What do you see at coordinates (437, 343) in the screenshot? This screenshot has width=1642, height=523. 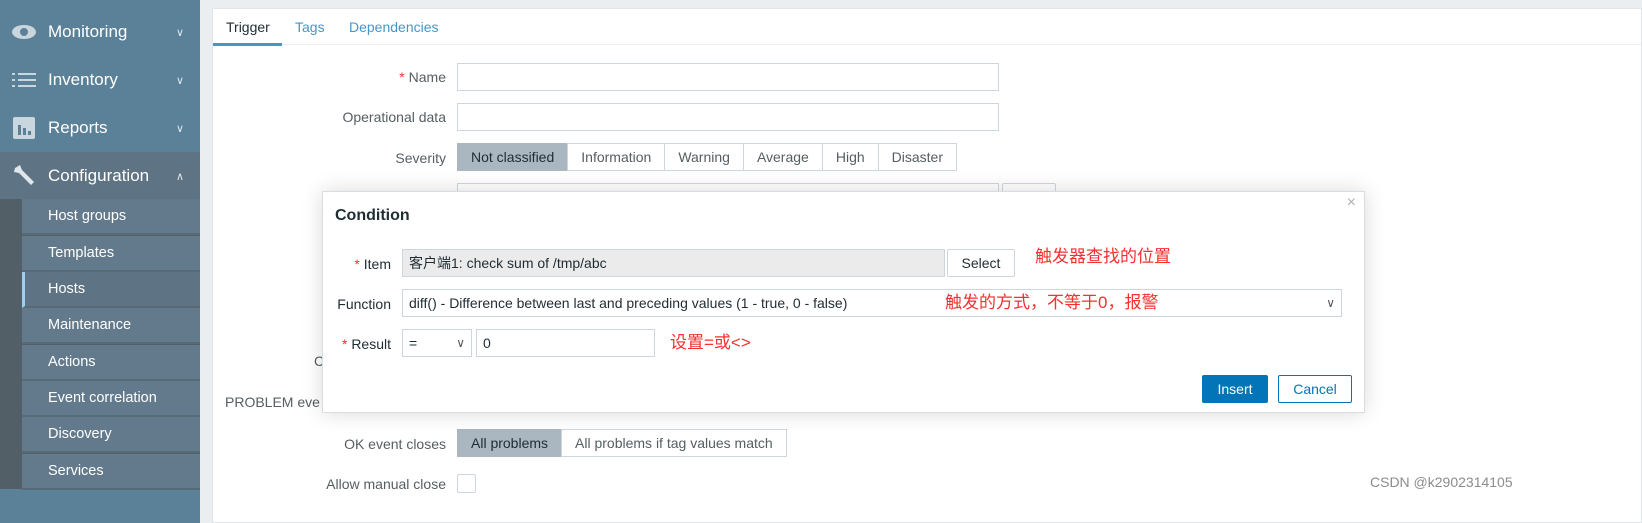 I see `result-operator-select: = ∨` at bounding box center [437, 343].